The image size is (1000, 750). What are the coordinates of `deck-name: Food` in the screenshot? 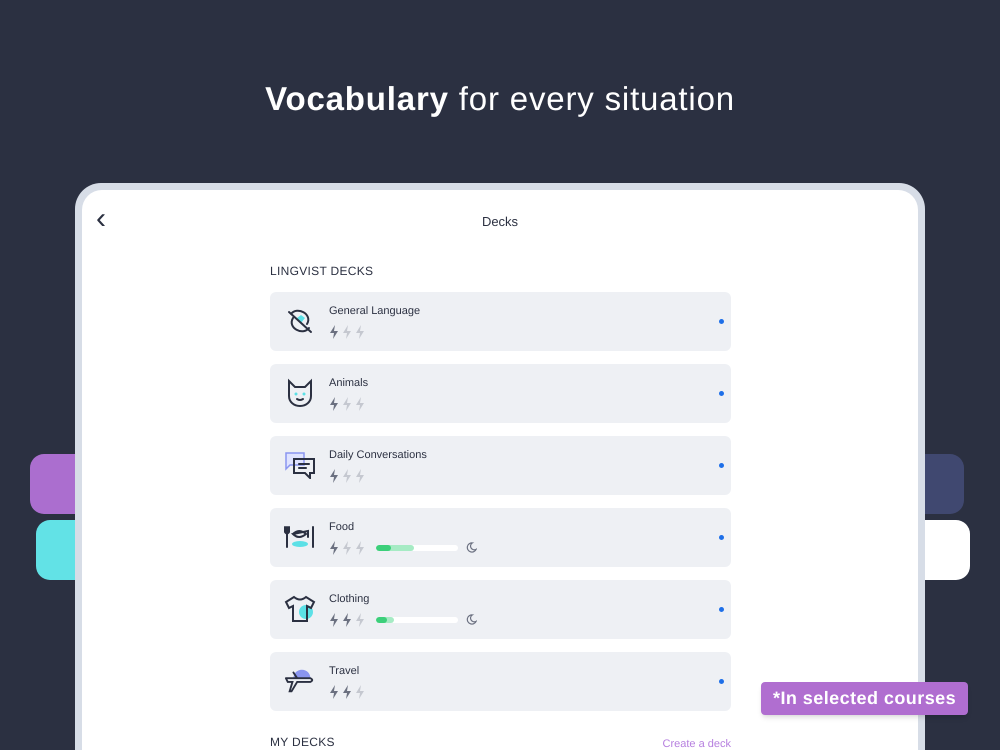 It's located at (342, 528).